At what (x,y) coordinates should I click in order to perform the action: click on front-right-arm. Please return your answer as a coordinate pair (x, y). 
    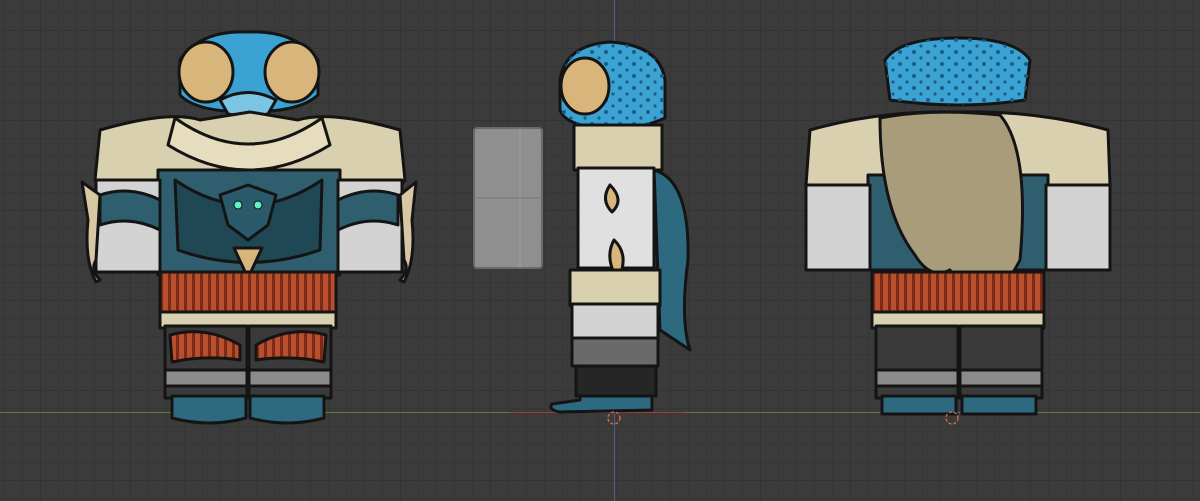
    Looking at the image, I should click on (377, 231).